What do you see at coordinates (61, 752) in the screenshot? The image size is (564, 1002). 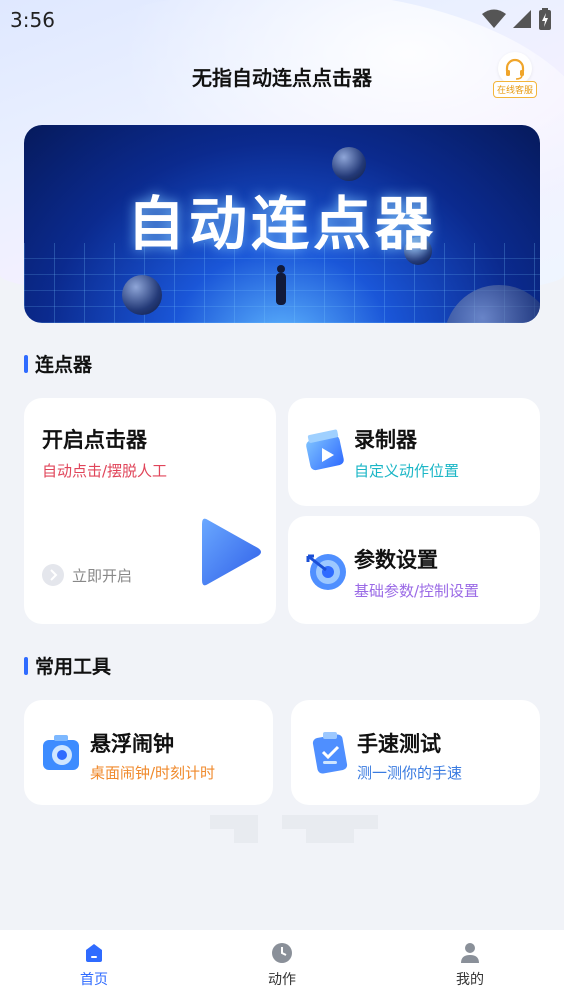 I see `alarm-clock-icon` at bounding box center [61, 752].